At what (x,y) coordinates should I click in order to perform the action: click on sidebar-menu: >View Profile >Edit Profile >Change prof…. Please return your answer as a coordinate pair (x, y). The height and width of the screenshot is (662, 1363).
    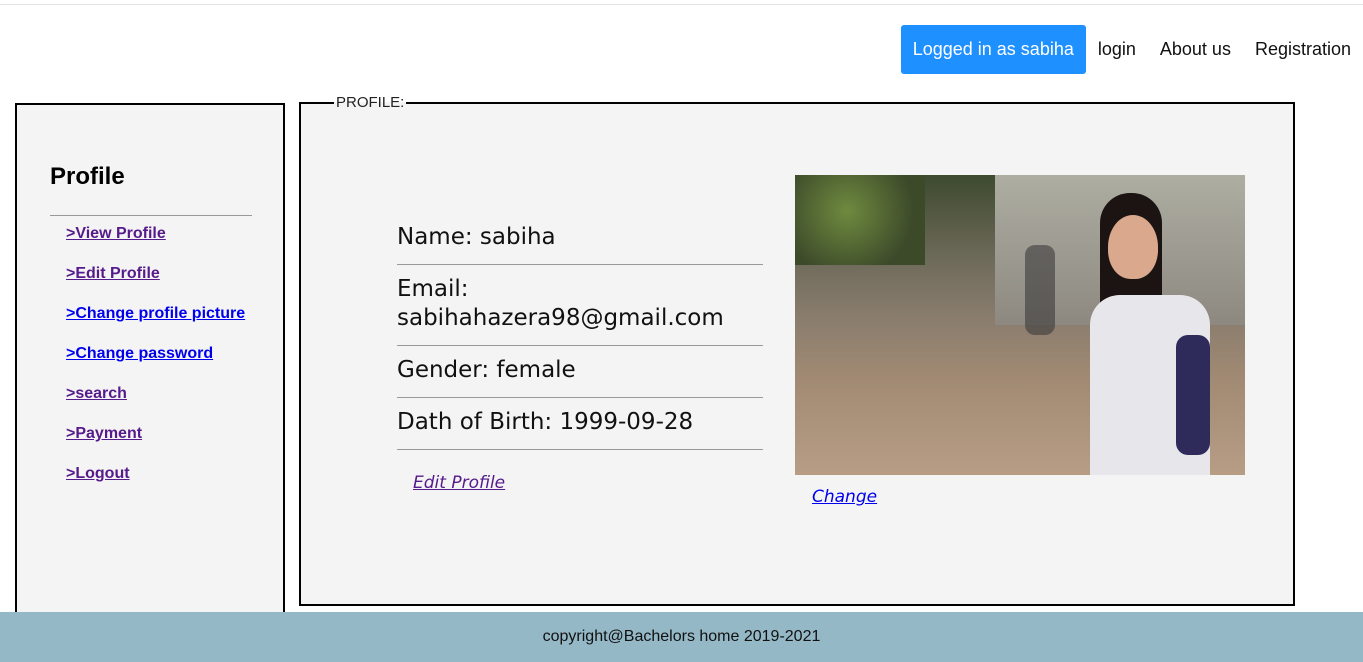
    Looking at the image, I should click on (155, 365).